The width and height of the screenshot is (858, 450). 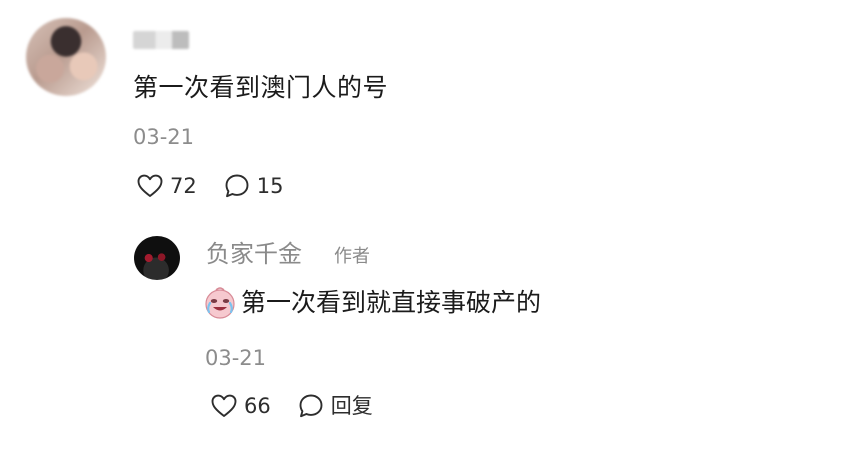 What do you see at coordinates (352, 256) in the screenshot?
I see `author-badge: 作者` at bounding box center [352, 256].